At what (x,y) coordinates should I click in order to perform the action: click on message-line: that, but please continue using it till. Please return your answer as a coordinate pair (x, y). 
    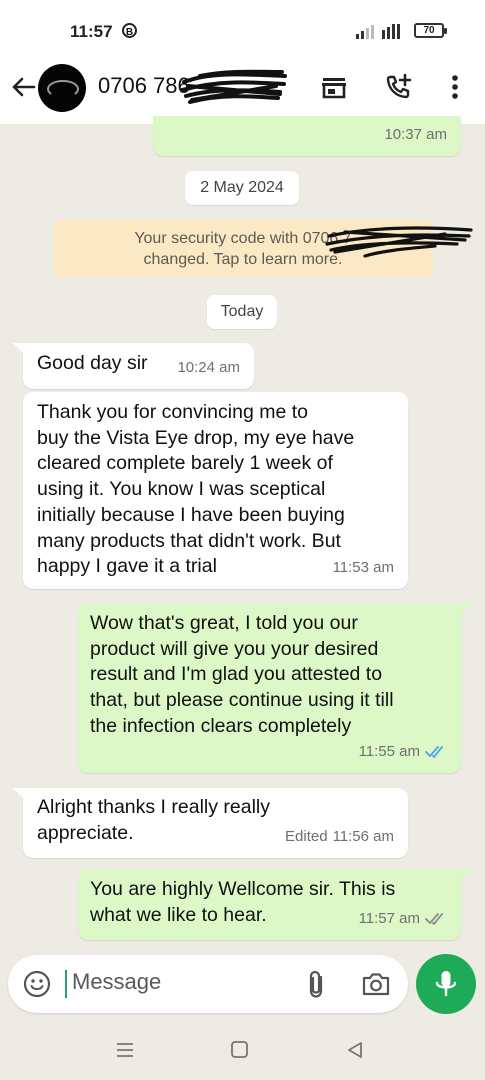
    Looking at the image, I should click on (242, 700).